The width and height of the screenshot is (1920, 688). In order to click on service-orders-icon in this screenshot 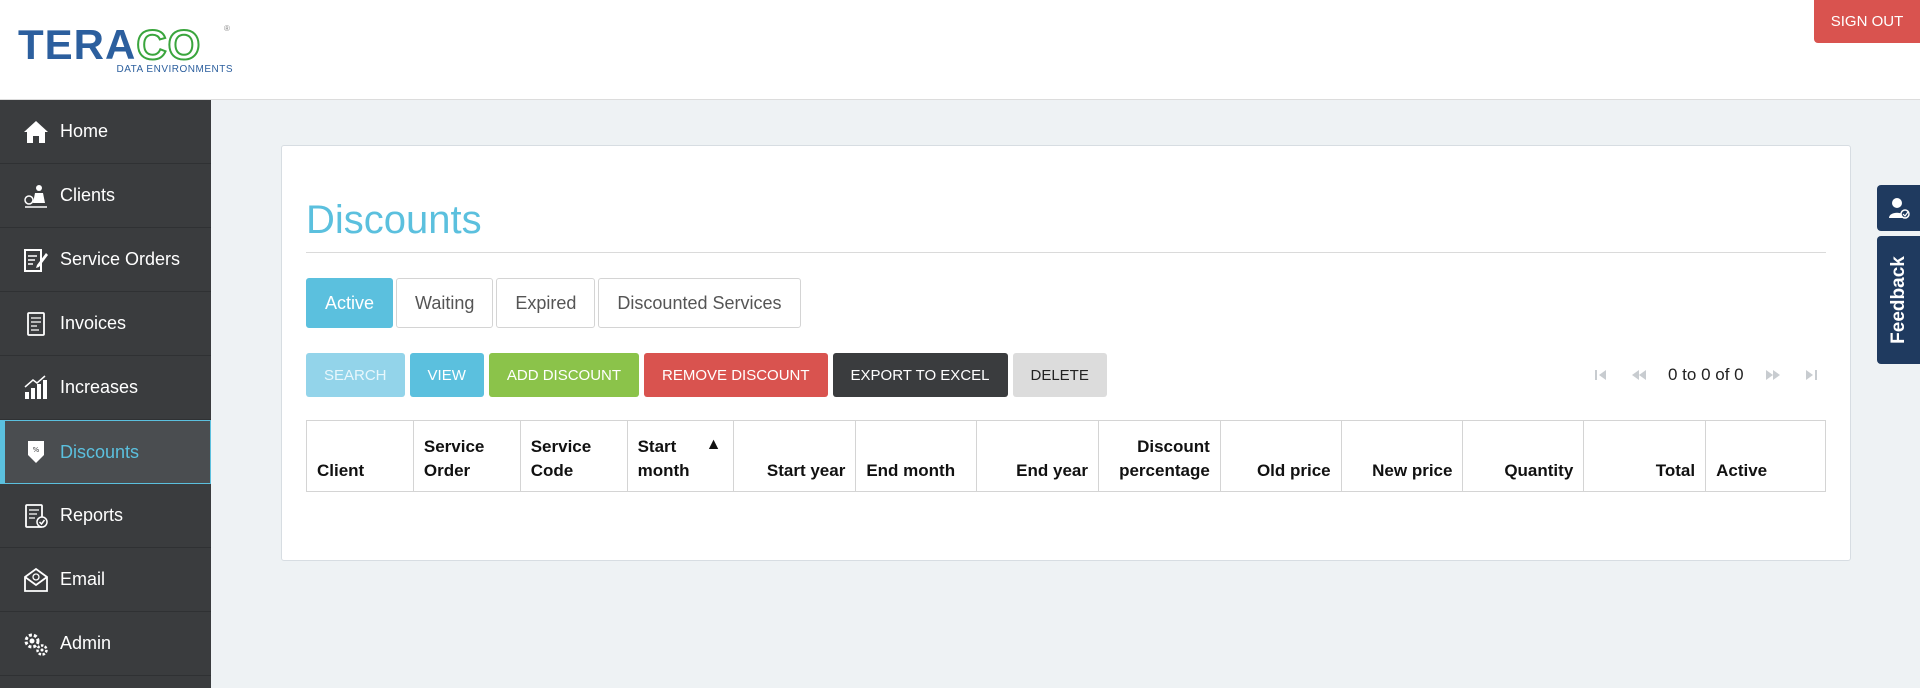, I will do `click(36, 260)`.